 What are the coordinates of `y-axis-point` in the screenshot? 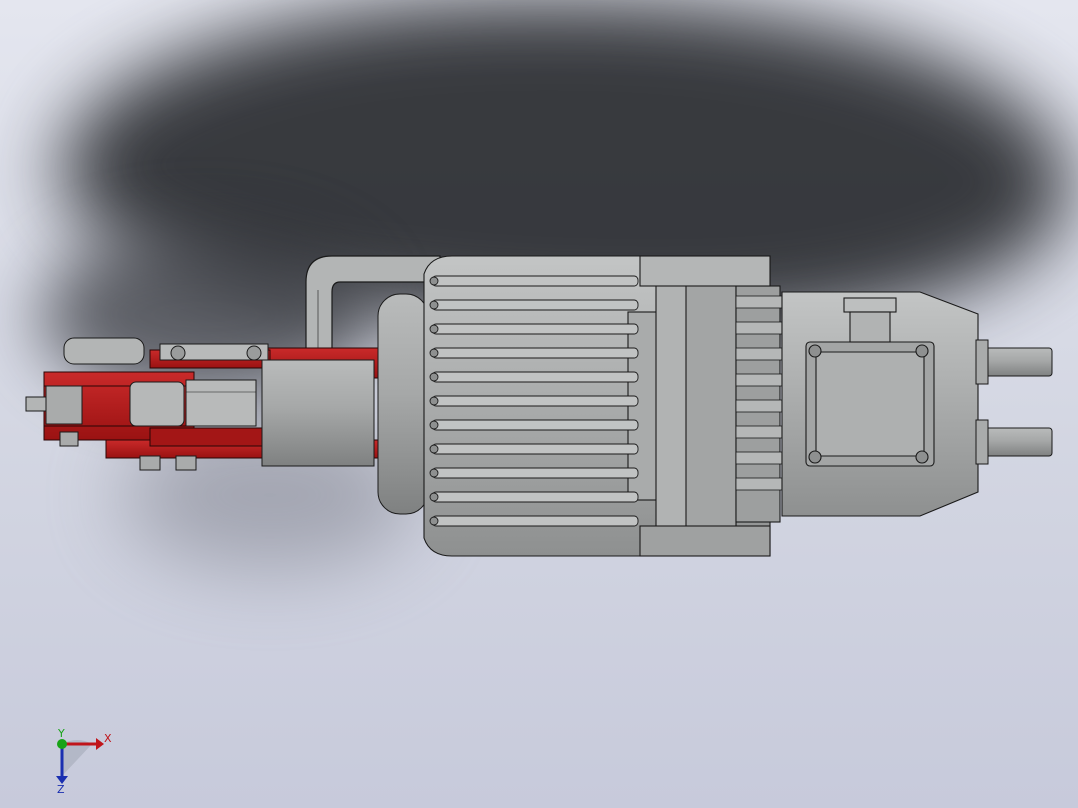 It's located at (62, 744).